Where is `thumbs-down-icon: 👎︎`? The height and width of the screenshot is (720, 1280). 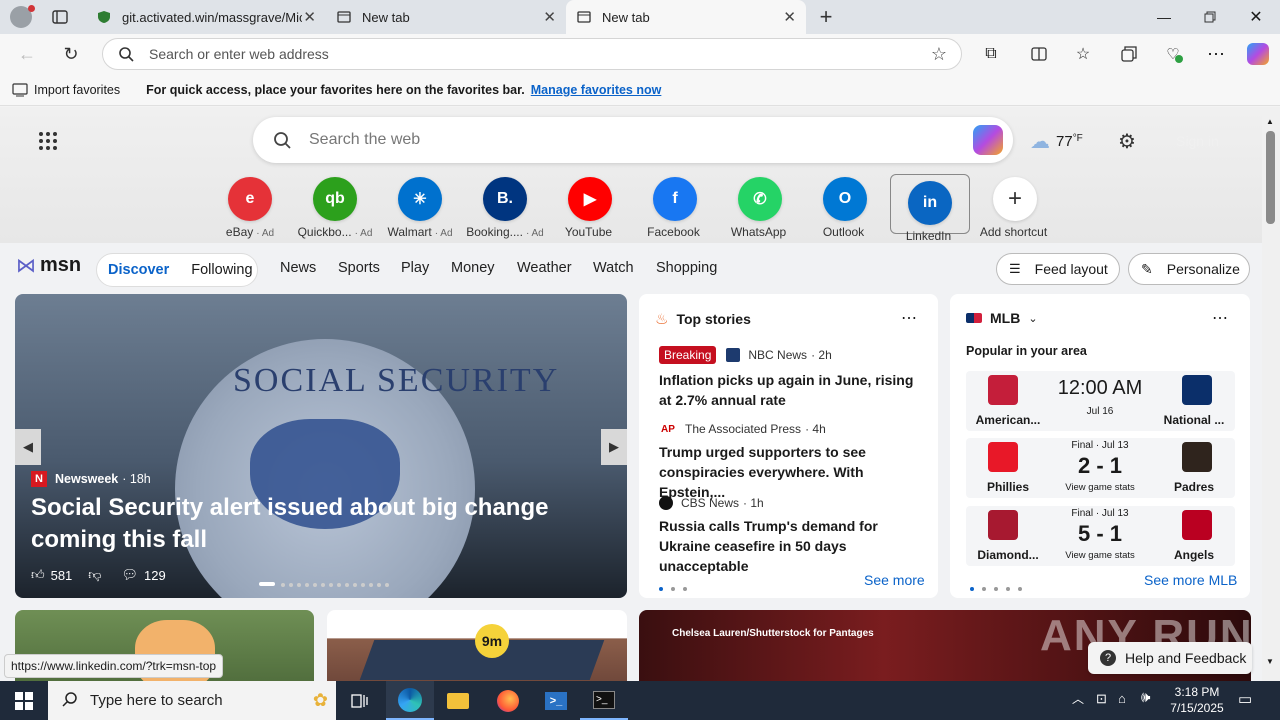 thumbs-down-icon: 👎︎ is located at coordinates (94, 575).